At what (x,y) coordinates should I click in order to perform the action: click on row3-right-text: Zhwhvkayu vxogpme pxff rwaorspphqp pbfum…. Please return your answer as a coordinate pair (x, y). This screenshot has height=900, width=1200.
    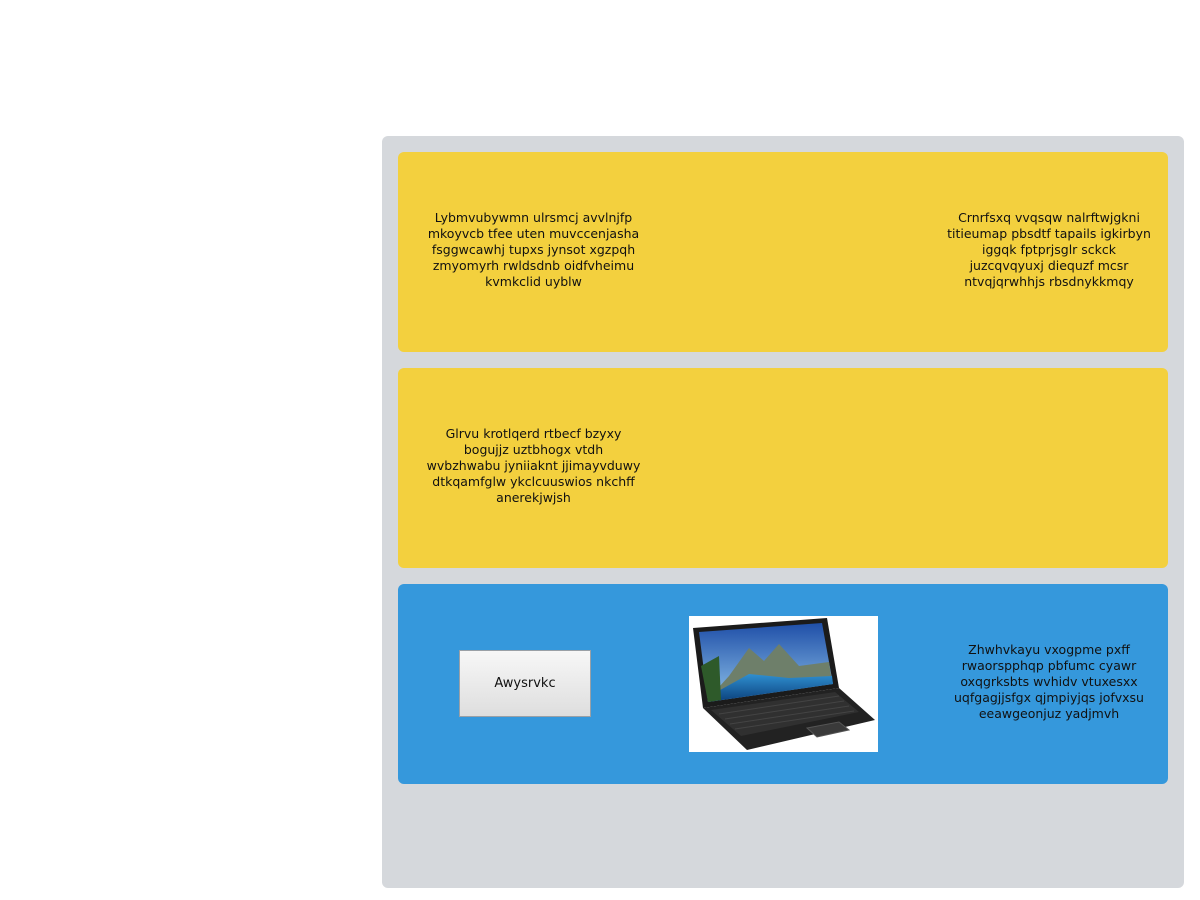
    Looking at the image, I should click on (1049, 681).